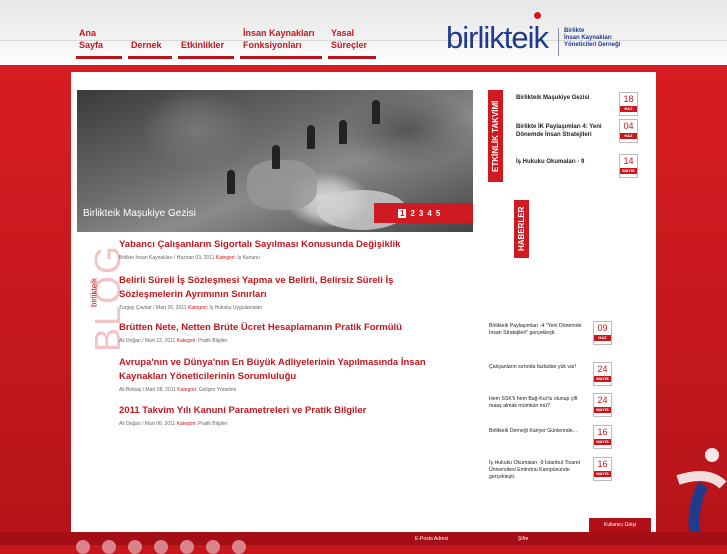 This screenshot has width=727, height=554. I want to click on post-author-date: Turgay Çavdar / Mart 26, 2011, so click(153, 308).